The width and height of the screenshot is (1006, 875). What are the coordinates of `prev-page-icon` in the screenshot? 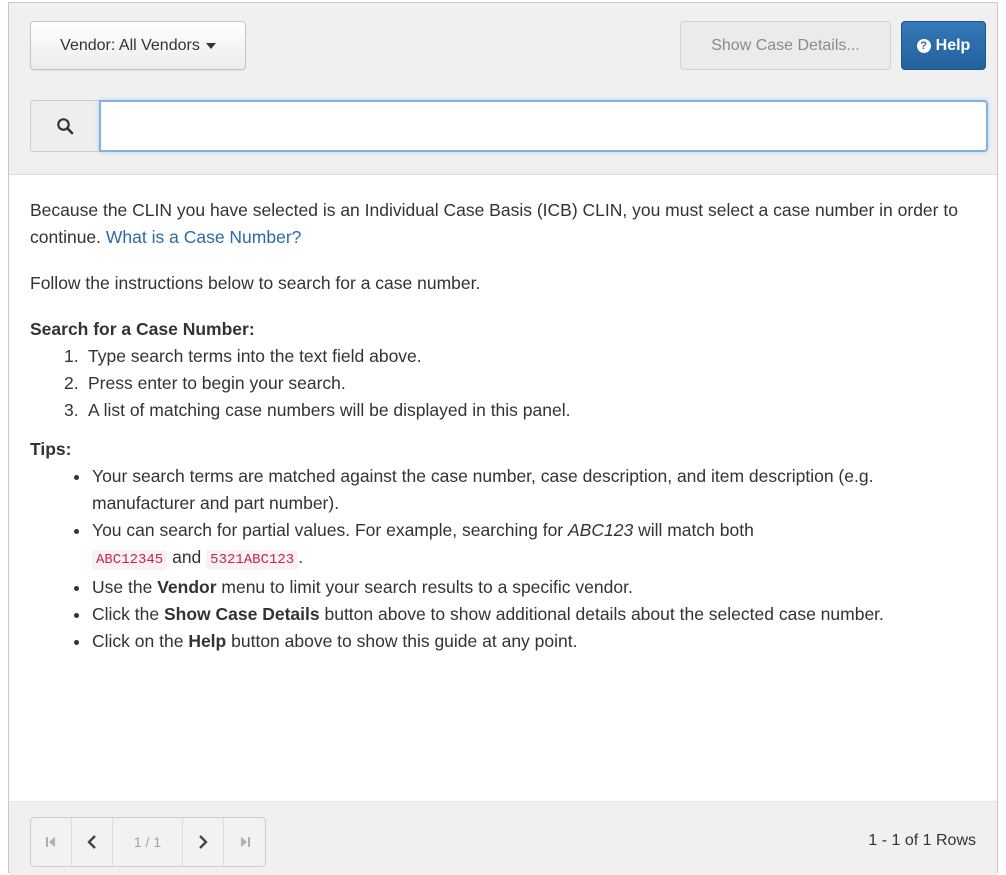 It's located at (91, 842).